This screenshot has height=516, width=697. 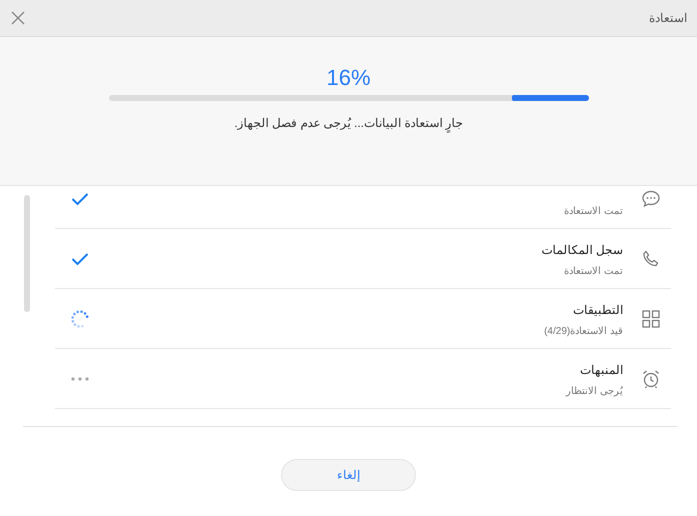 What do you see at coordinates (651, 198) in the screenshot?
I see `chat-bubble-icon` at bounding box center [651, 198].